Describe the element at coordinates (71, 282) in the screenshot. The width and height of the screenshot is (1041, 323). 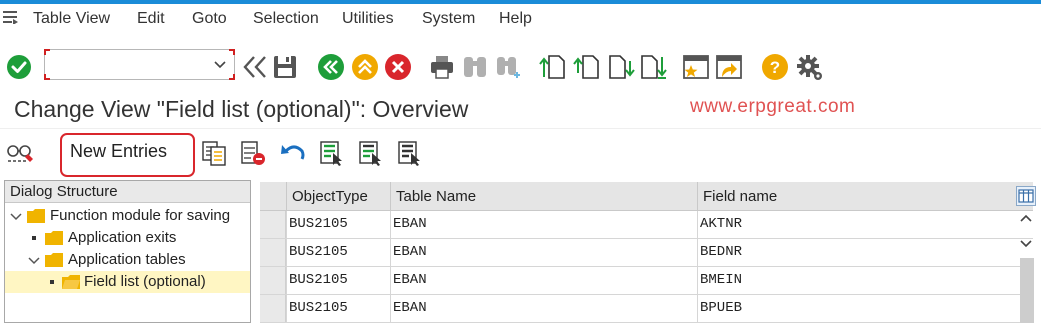
I see `folder-open-icon` at that location.